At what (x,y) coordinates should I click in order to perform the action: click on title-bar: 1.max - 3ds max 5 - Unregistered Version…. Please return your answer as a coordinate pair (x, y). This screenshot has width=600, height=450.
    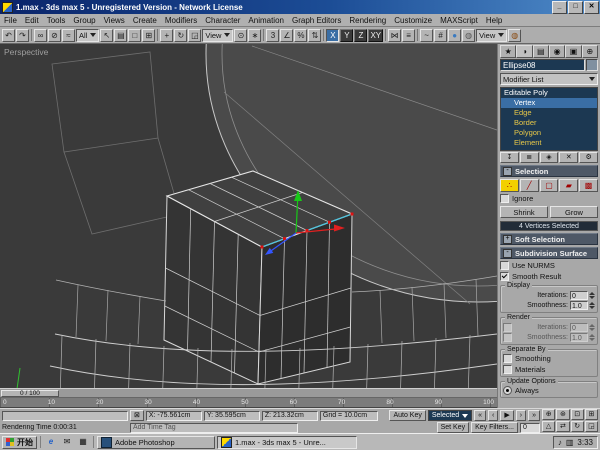
    Looking at the image, I should click on (300, 7).